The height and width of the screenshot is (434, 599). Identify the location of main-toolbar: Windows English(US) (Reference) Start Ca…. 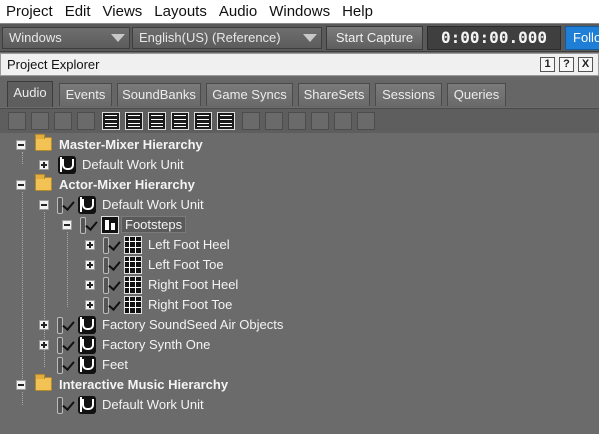
(299, 37).